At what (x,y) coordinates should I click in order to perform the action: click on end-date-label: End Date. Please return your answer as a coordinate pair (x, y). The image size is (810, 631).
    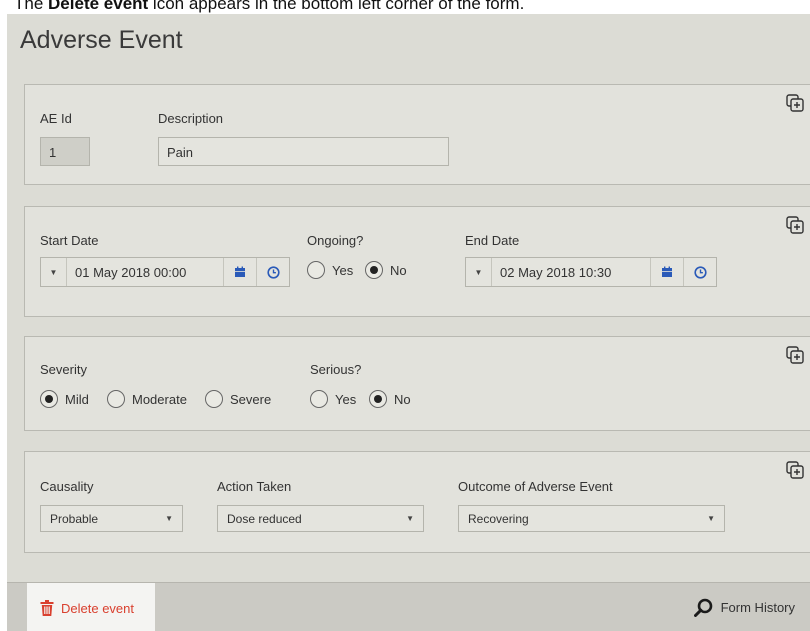
    Looking at the image, I should click on (492, 240).